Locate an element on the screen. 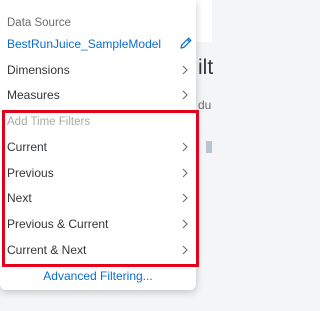 Image resolution: width=320 pixels, height=311 pixels. menu-item-current: Current is located at coordinates (98, 147).